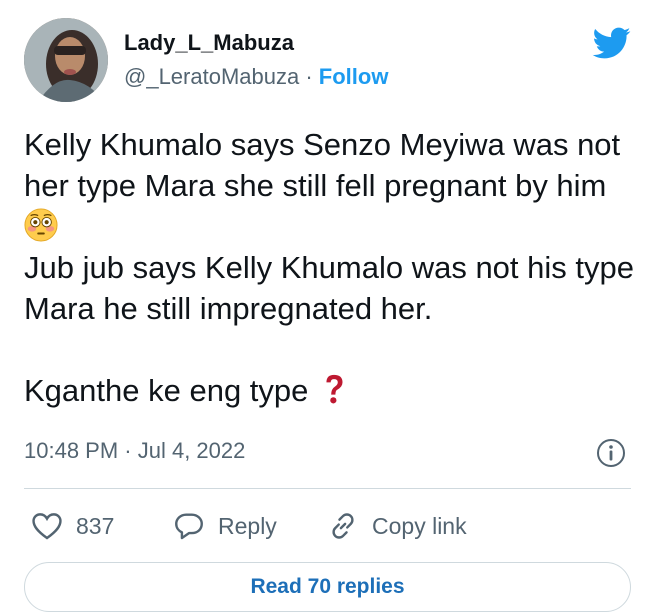 The image size is (655, 616). Describe the element at coordinates (47, 526) in the screenshot. I see `heart-icon` at that location.